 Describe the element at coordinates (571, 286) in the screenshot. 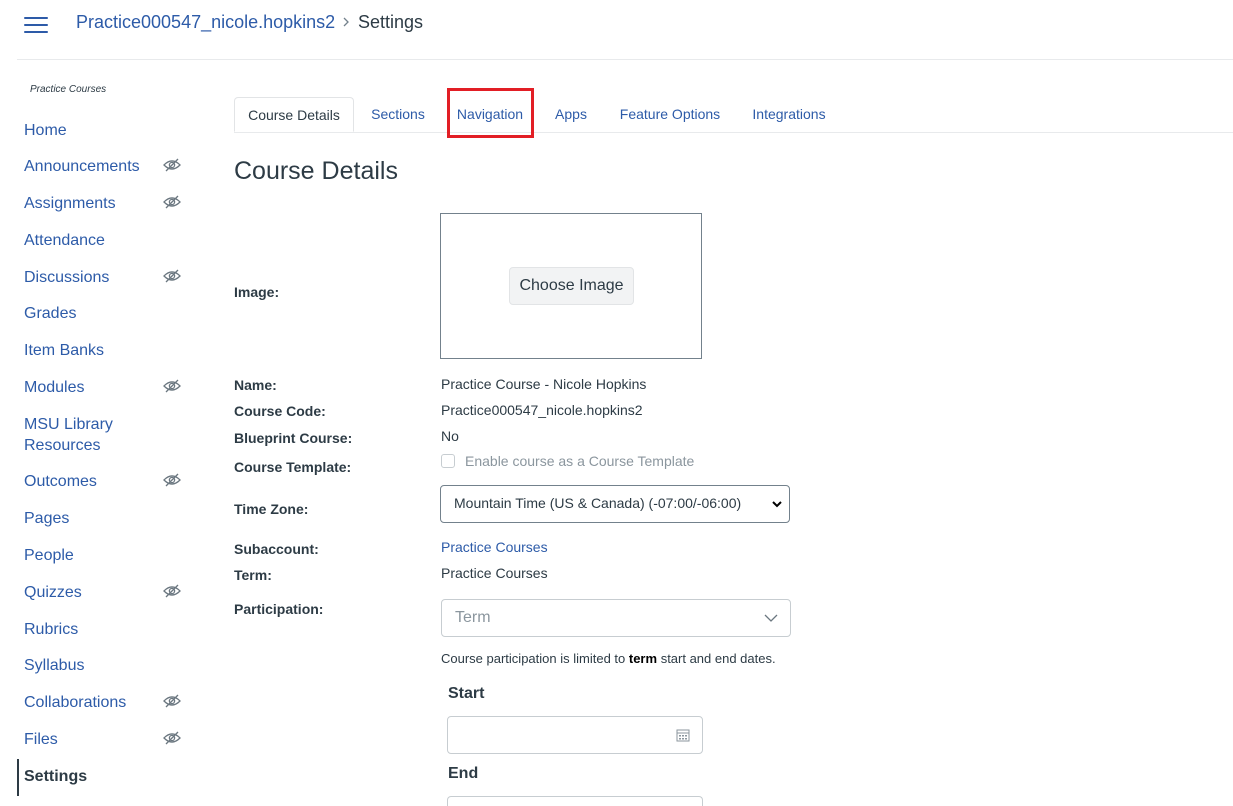

I see `choose-image-button: Choose Image` at that location.